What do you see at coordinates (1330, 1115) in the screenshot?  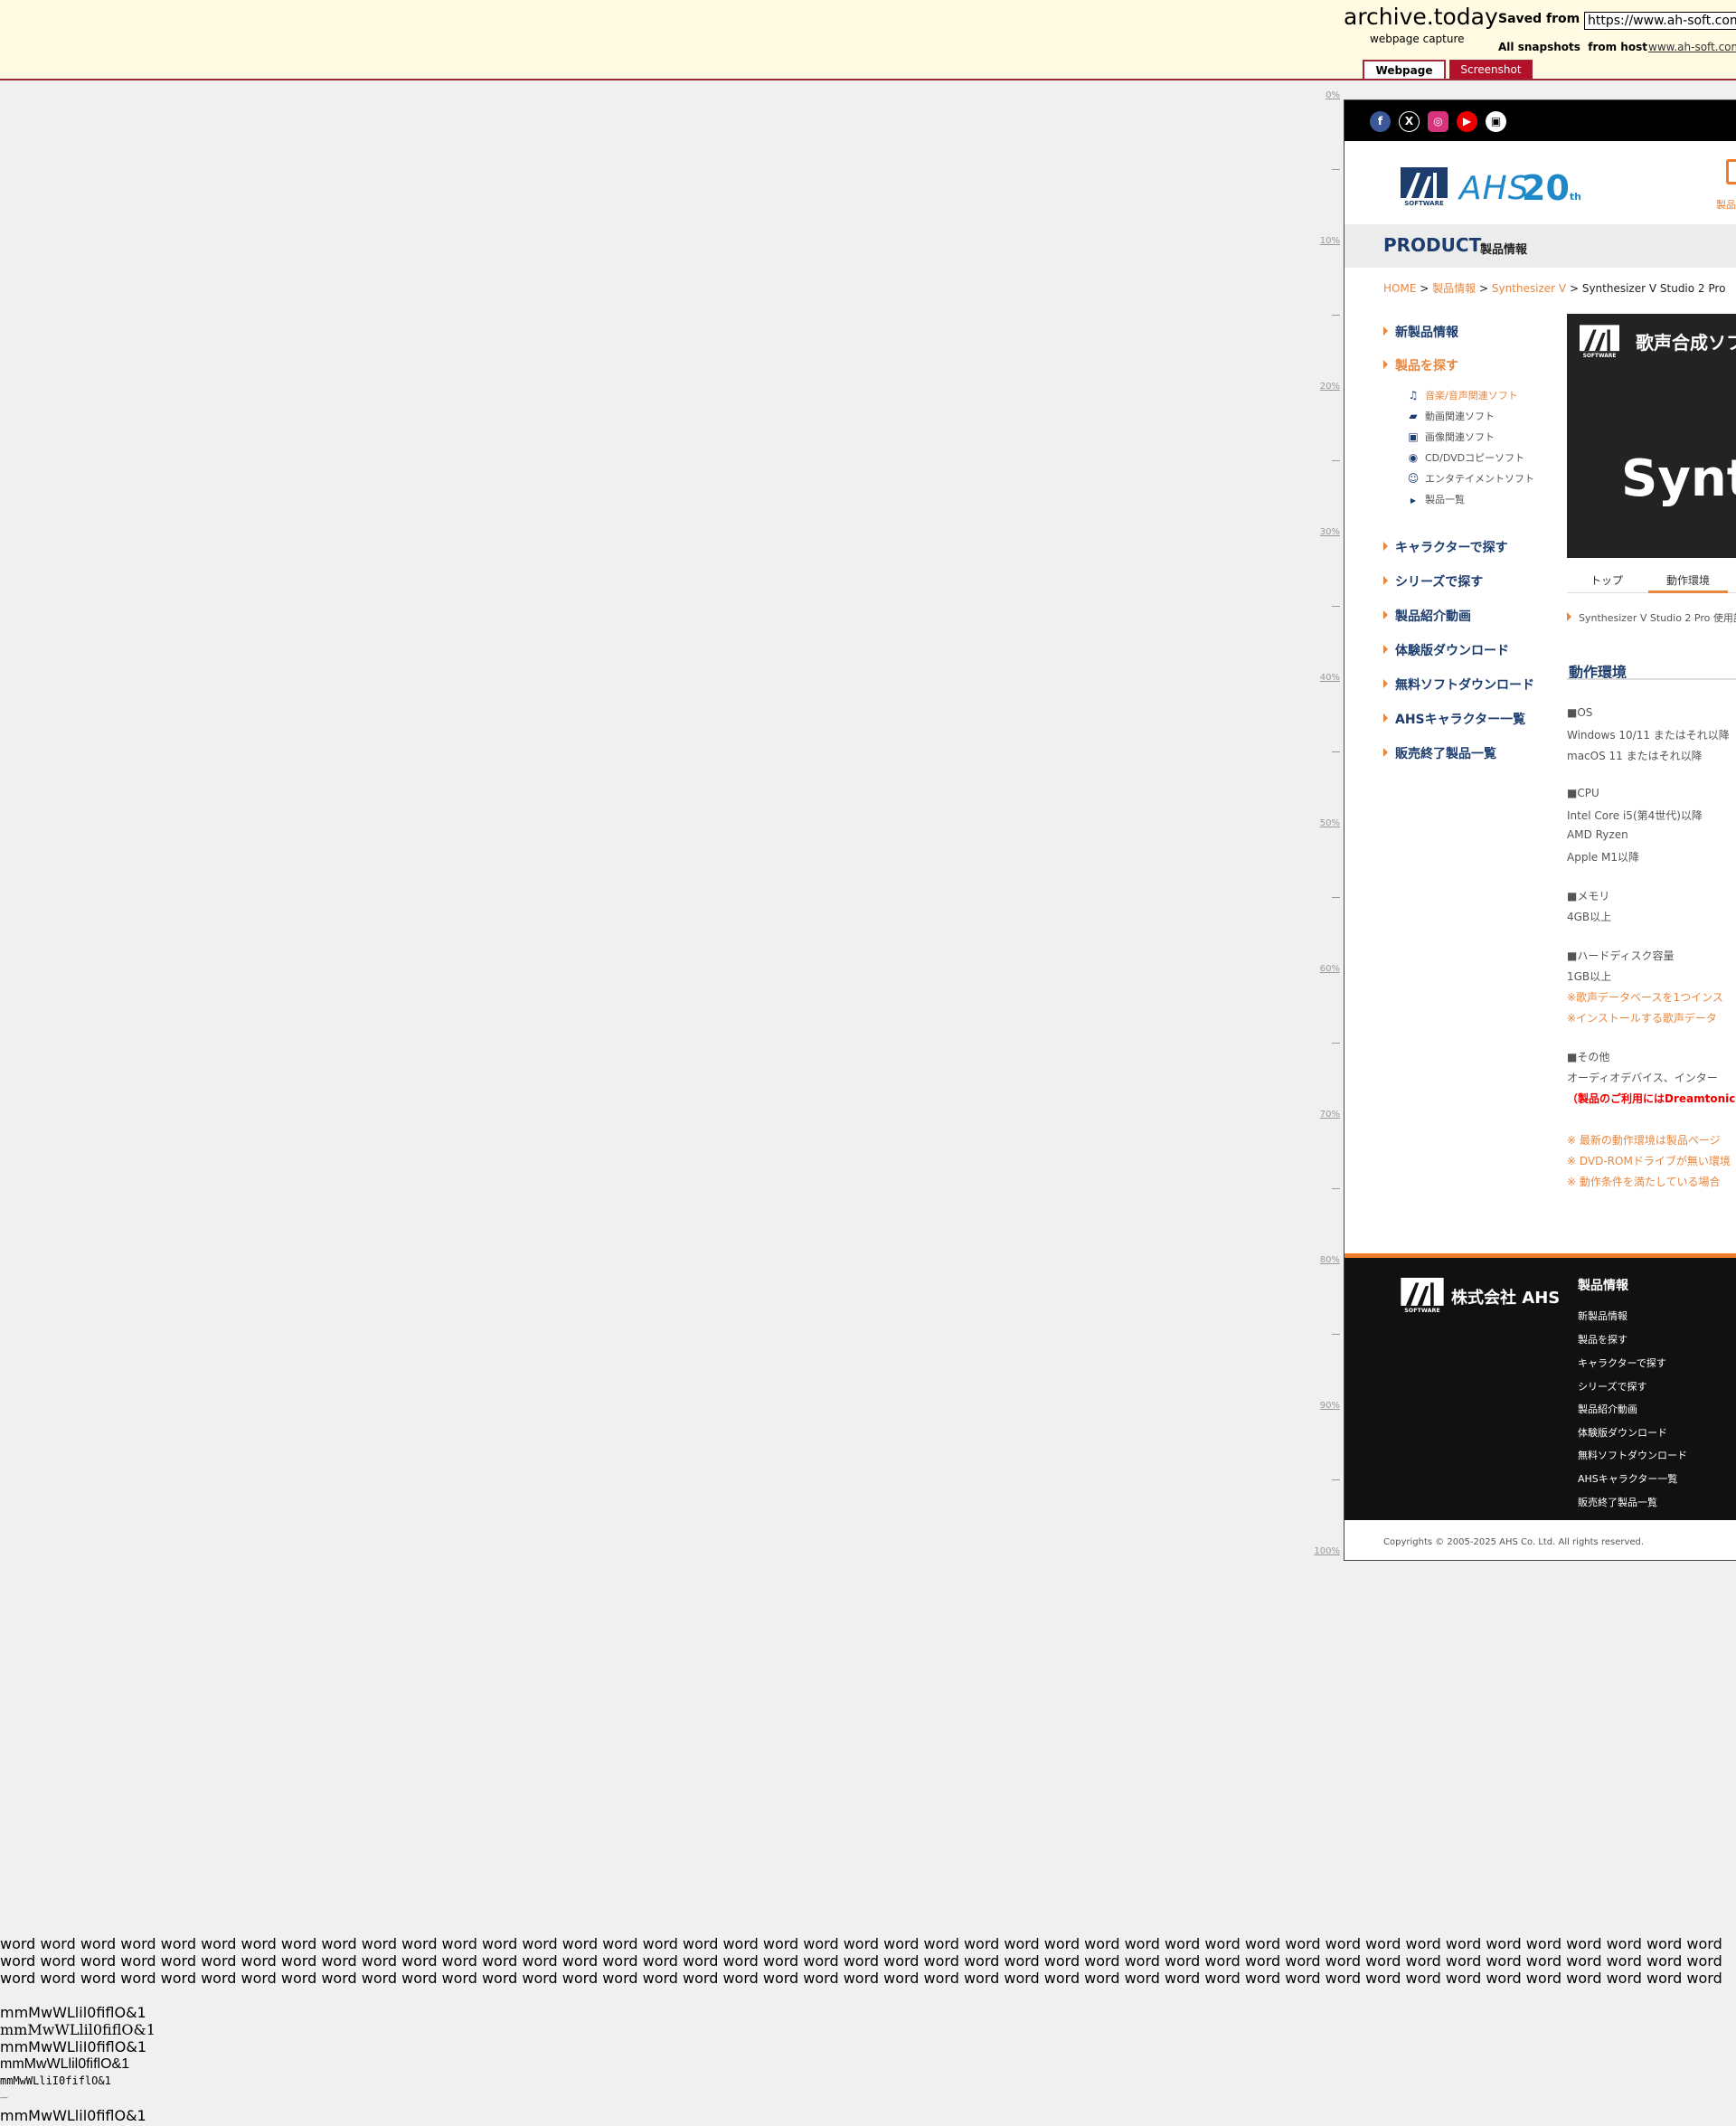 I see `ruler-label: 70%` at bounding box center [1330, 1115].